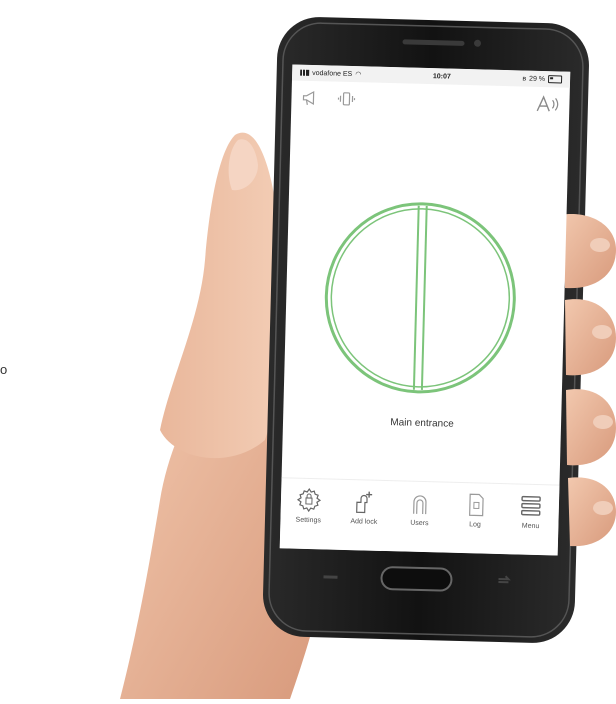  Describe the element at coordinates (420, 505) in the screenshot. I see `users-icon` at that location.